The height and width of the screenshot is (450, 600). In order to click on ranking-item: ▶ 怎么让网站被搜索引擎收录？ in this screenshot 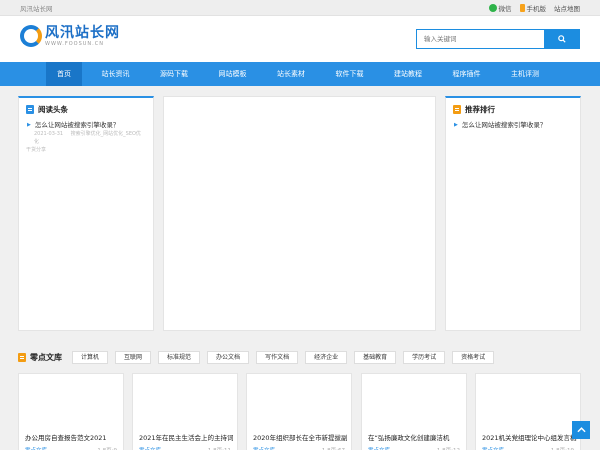, I will do `click(513, 125)`.